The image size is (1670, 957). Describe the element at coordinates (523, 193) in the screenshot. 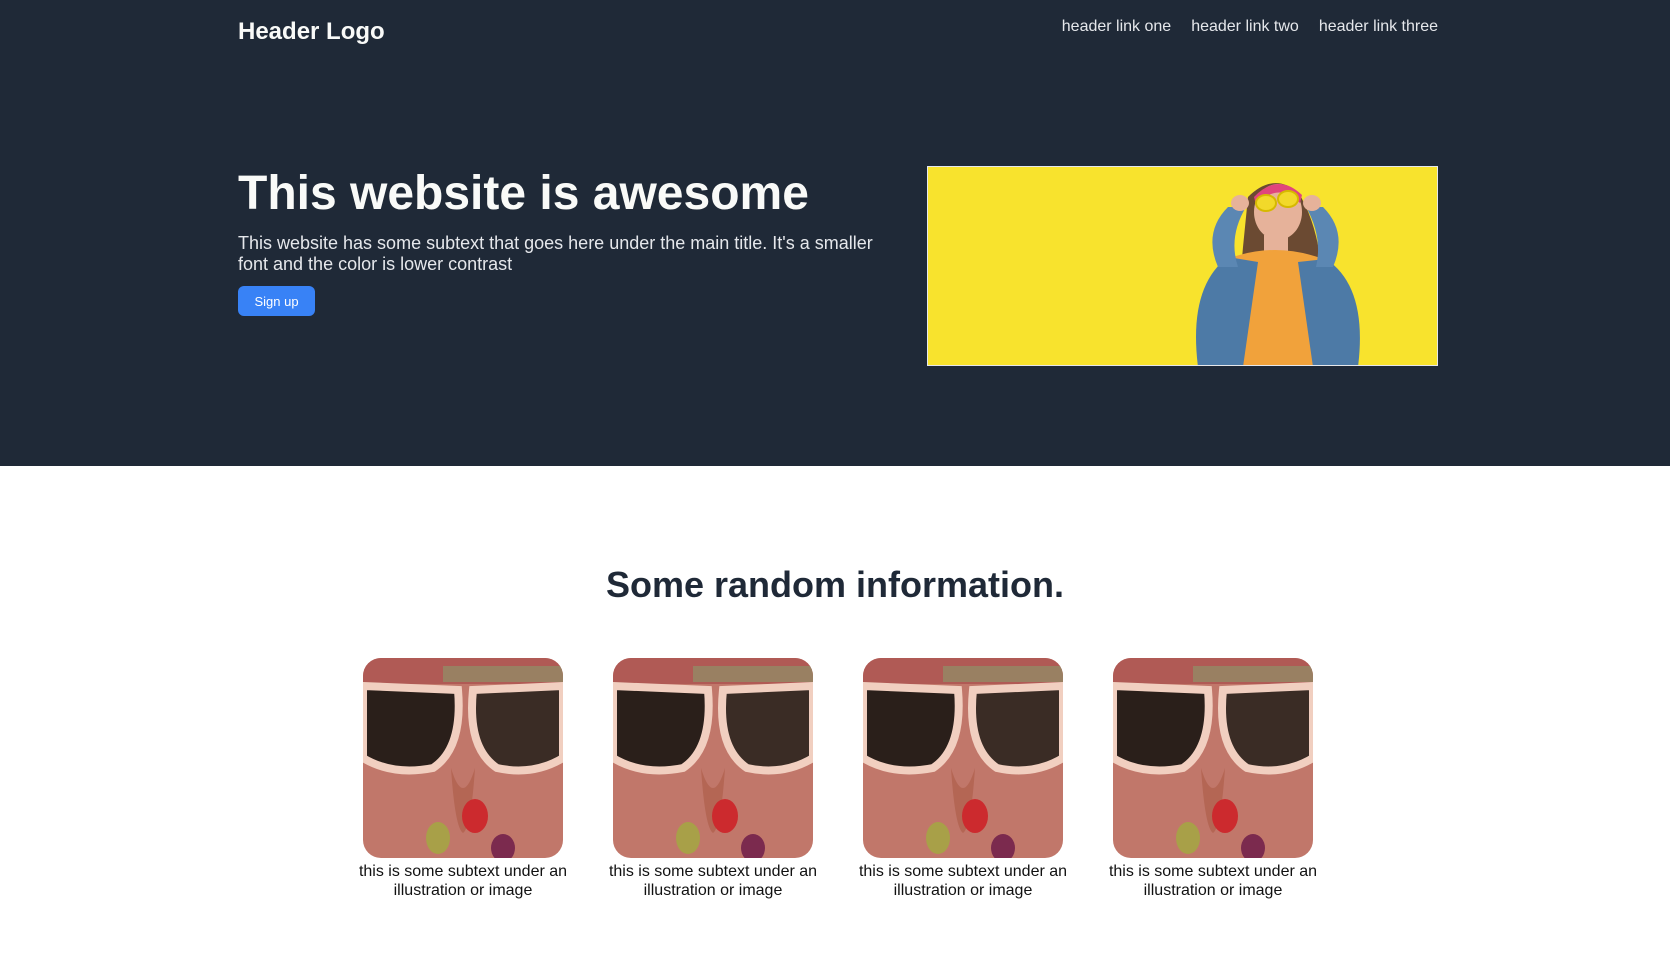

I see `hero-title: This website is awesome` at that location.